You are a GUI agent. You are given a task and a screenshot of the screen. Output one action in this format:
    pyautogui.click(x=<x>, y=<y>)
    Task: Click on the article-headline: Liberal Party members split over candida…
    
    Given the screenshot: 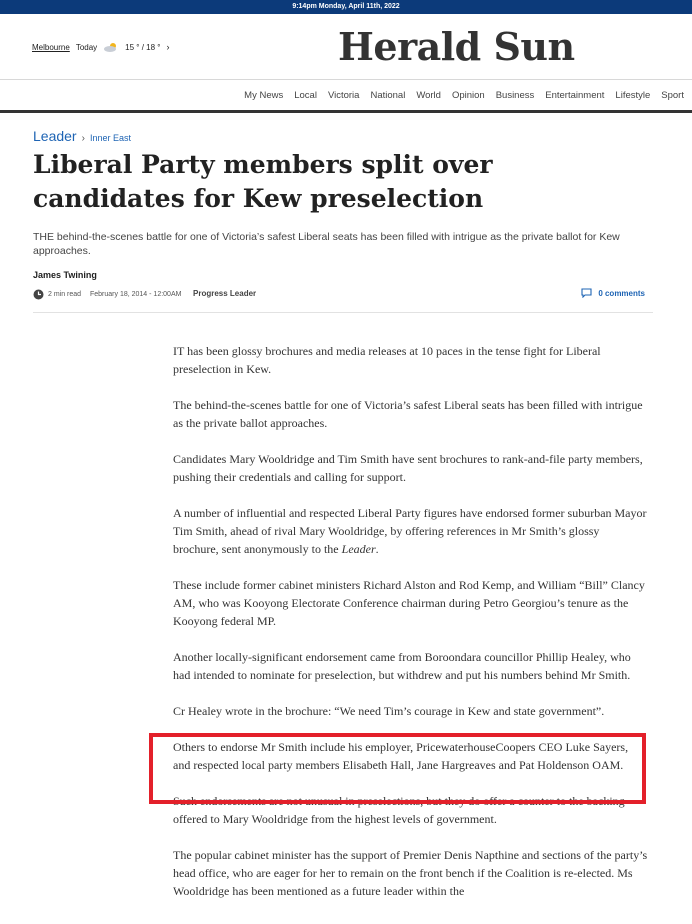 What is the action you would take?
    pyautogui.click(x=263, y=181)
    